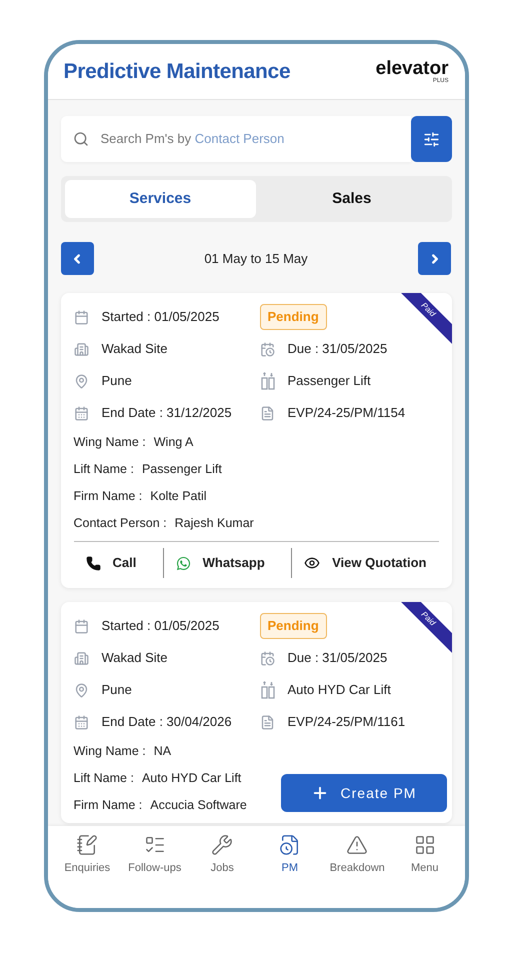 This screenshot has height=960, width=512. What do you see at coordinates (329, 381) in the screenshot?
I see `info-text: Passenger Lift` at bounding box center [329, 381].